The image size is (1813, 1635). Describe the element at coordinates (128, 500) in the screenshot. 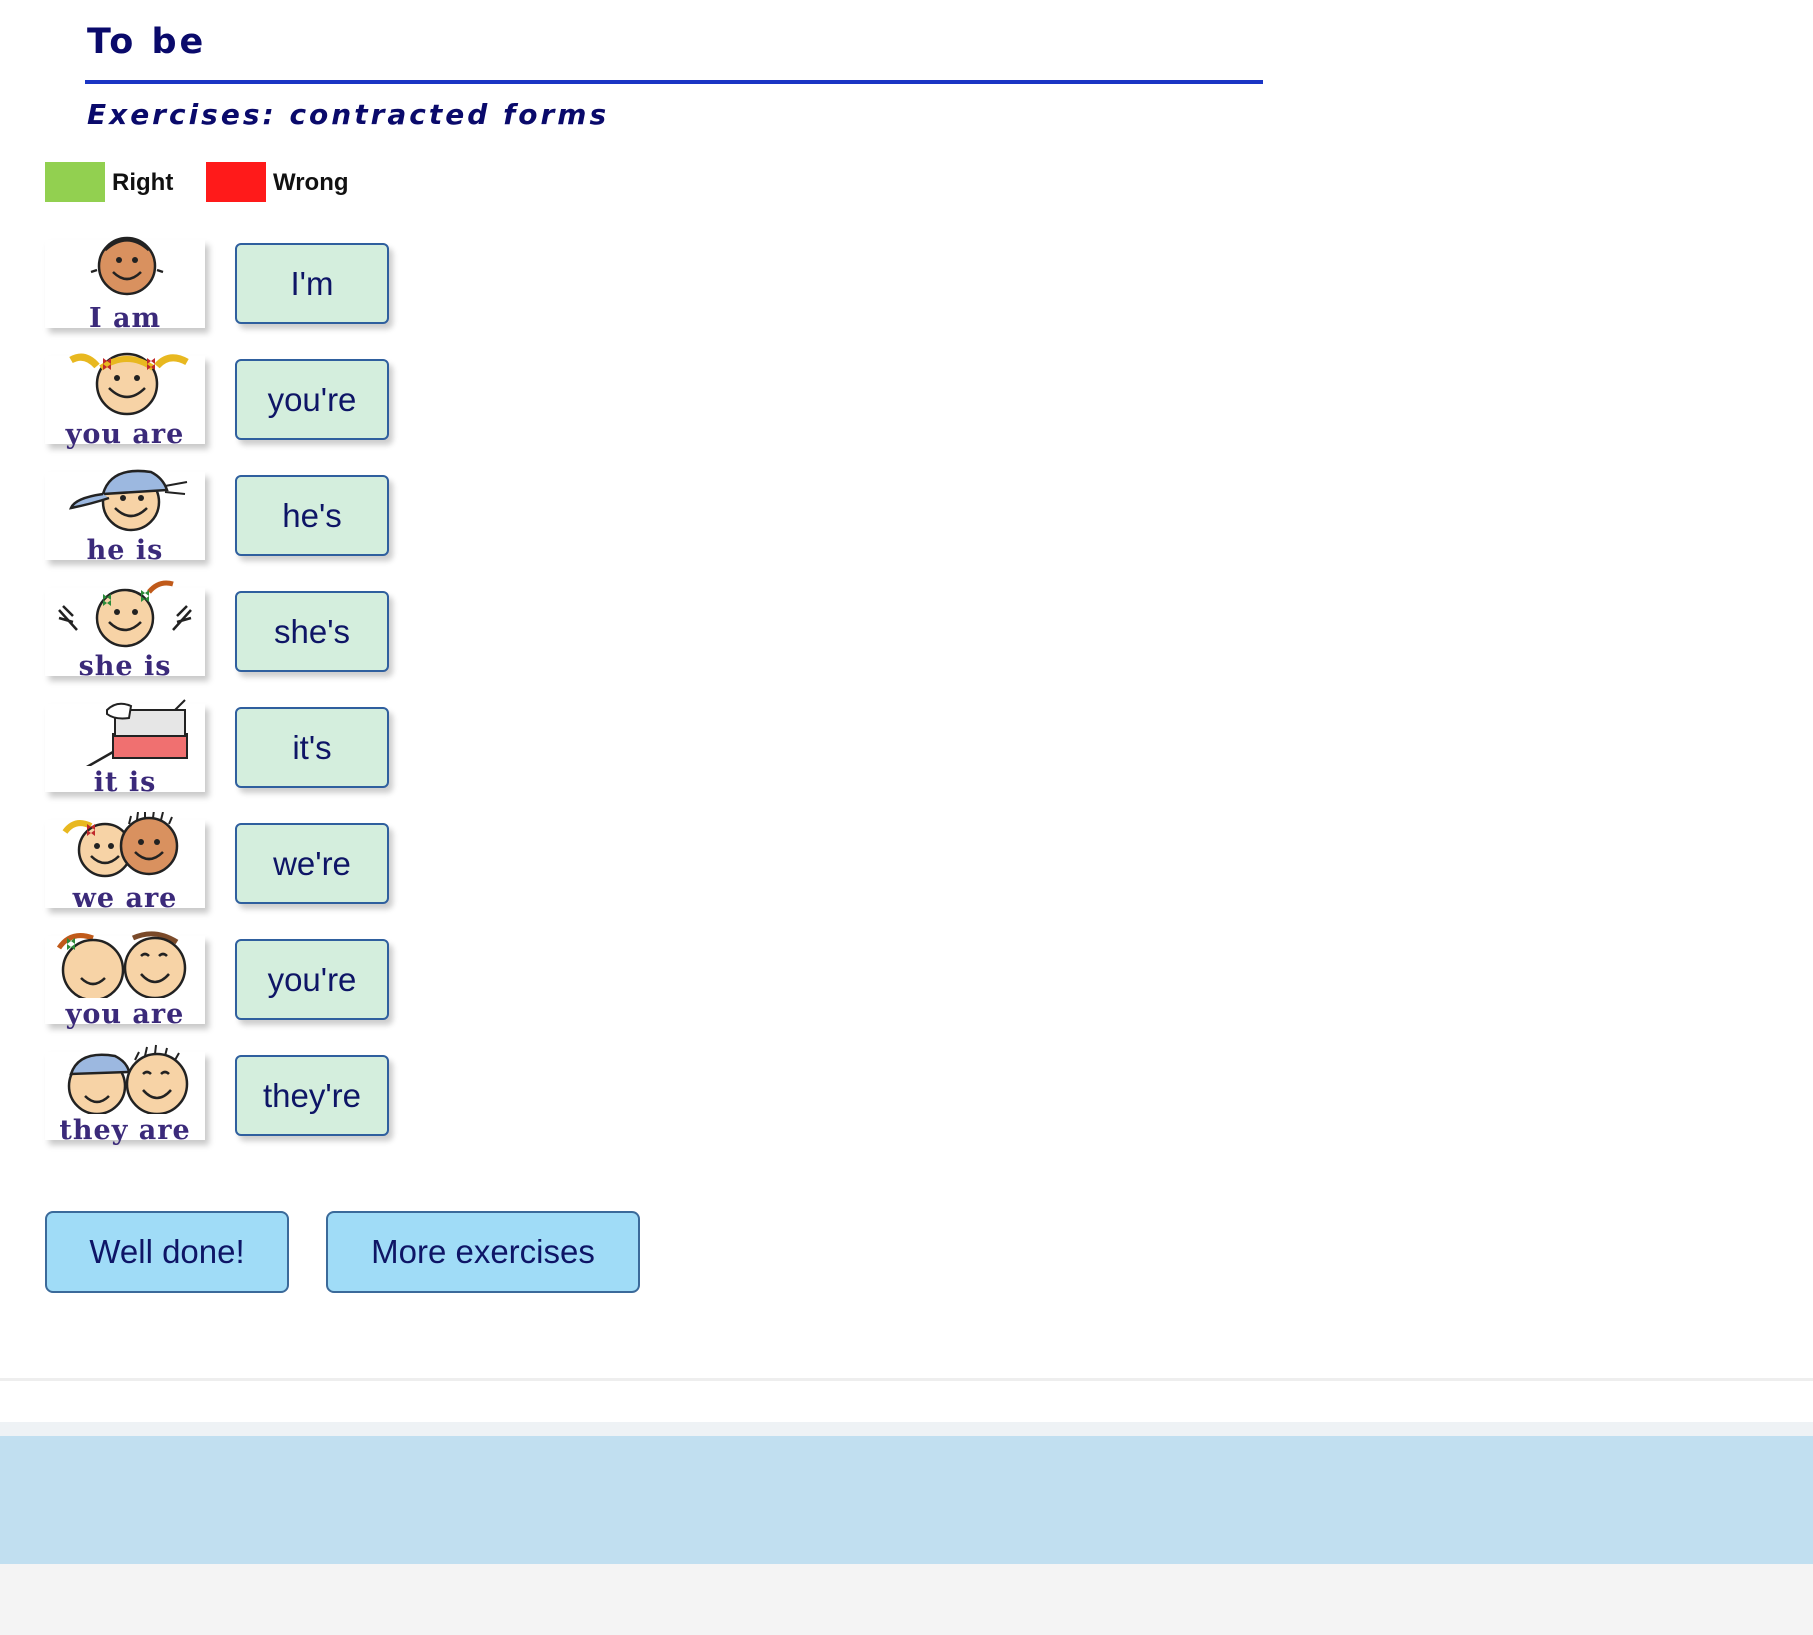

I see `boy-with-cap-icon` at that location.